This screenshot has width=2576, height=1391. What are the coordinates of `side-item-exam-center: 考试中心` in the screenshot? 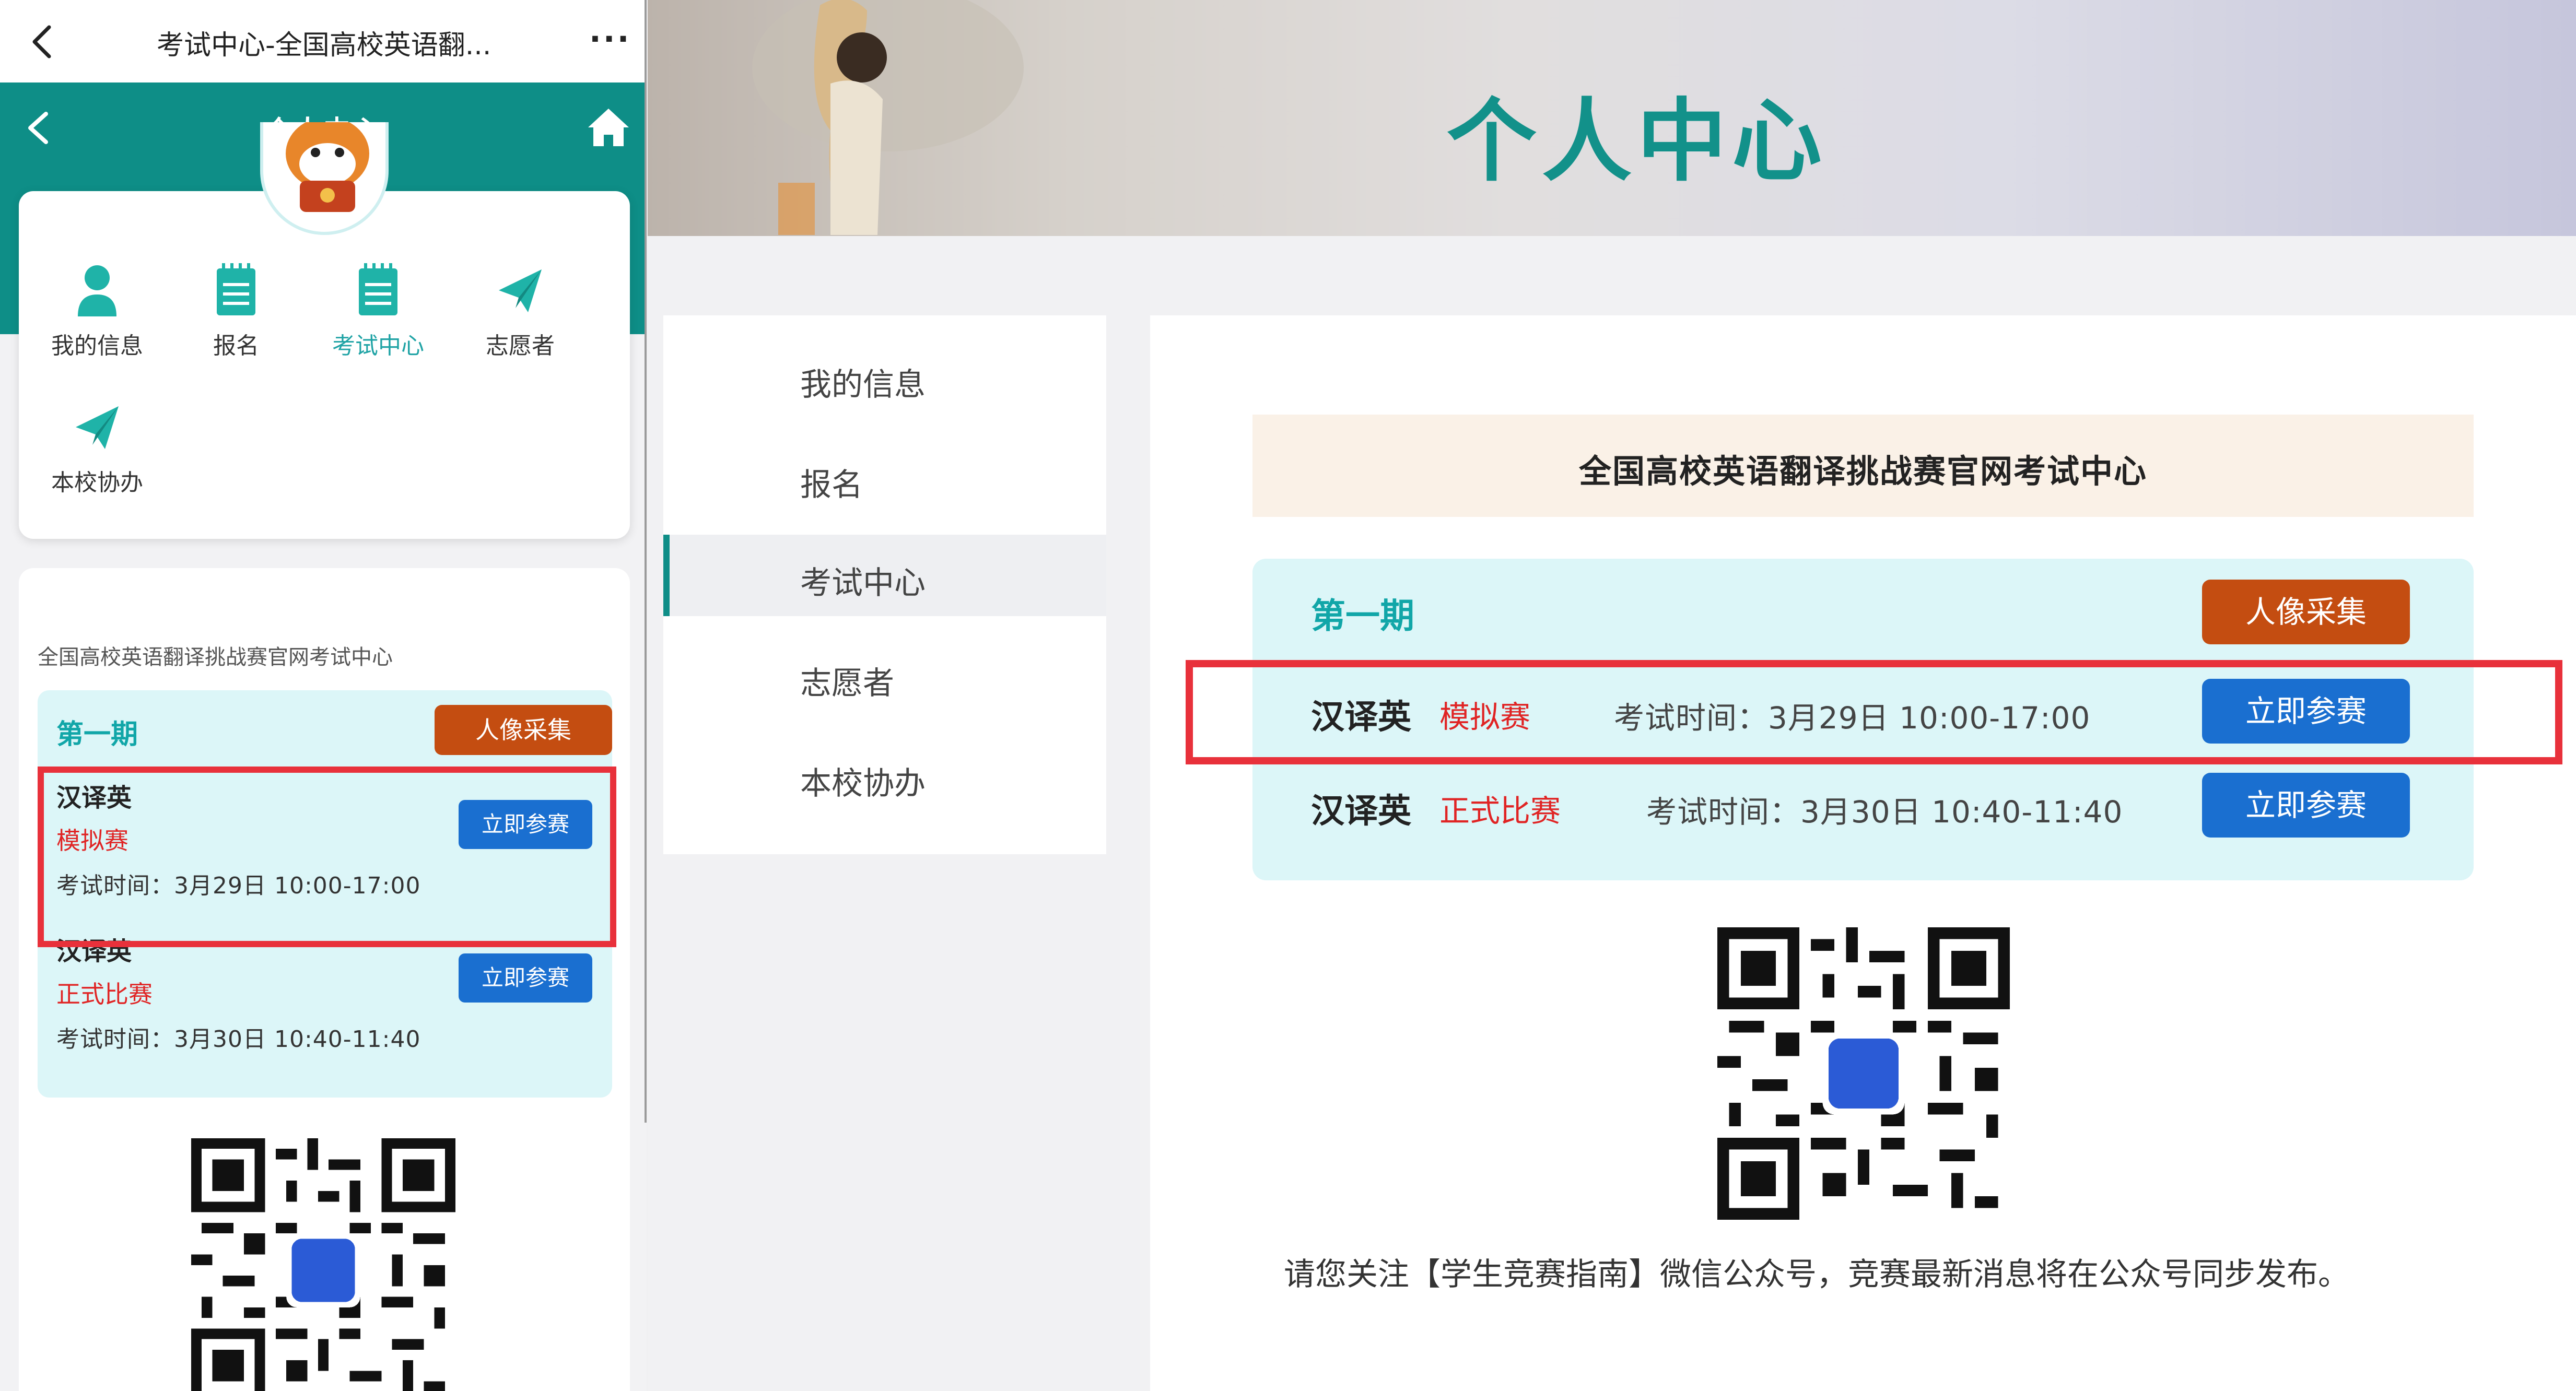 It's located at (884, 575).